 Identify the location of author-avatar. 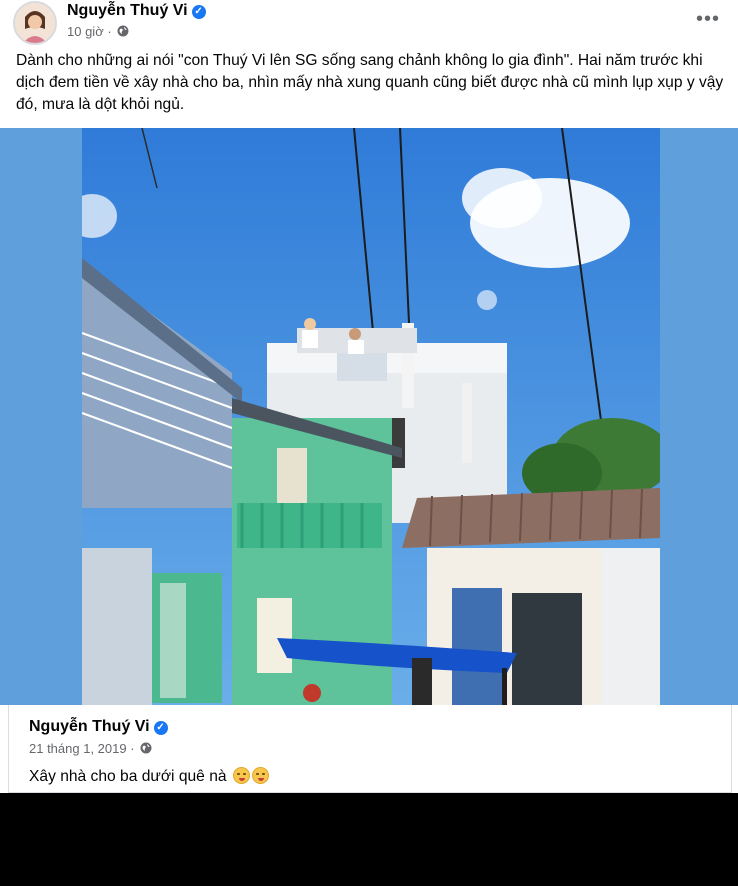
(35, 23).